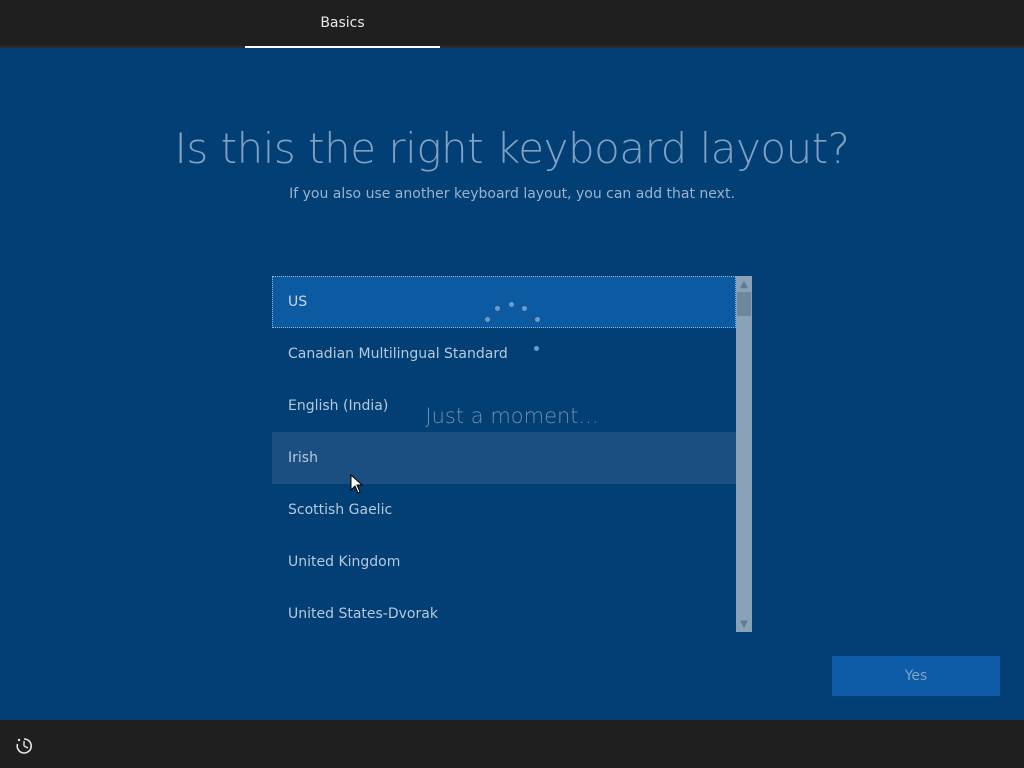 This screenshot has width=1024, height=768. What do you see at coordinates (744, 304) in the screenshot?
I see `scroll-thumb` at bounding box center [744, 304].